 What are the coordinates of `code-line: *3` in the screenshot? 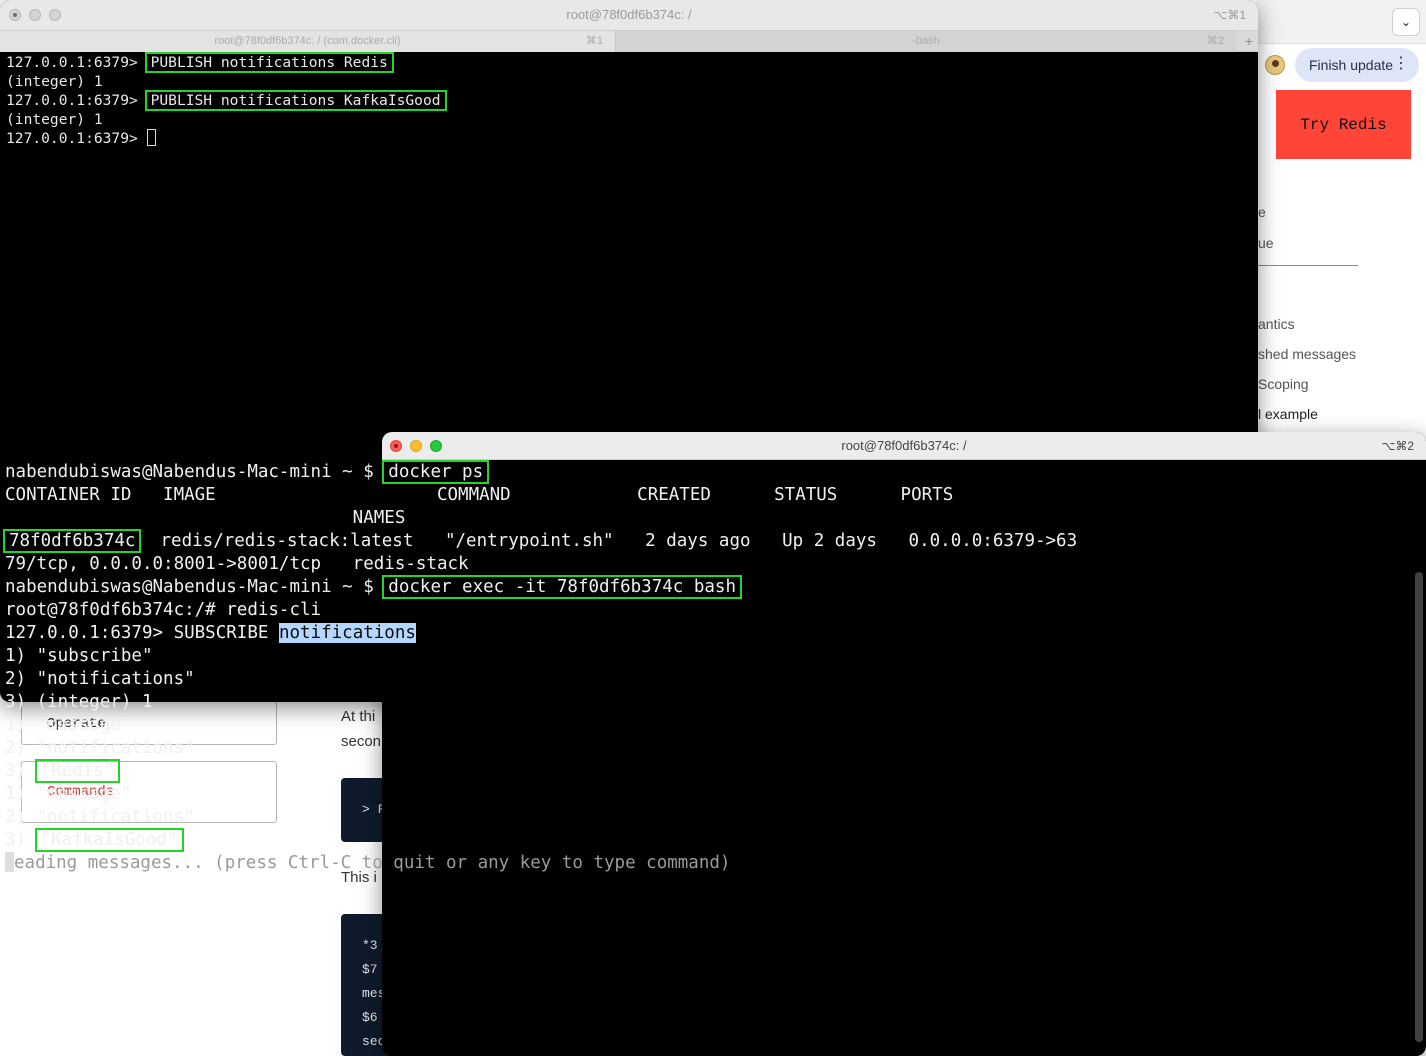 It's located at (370, 945).